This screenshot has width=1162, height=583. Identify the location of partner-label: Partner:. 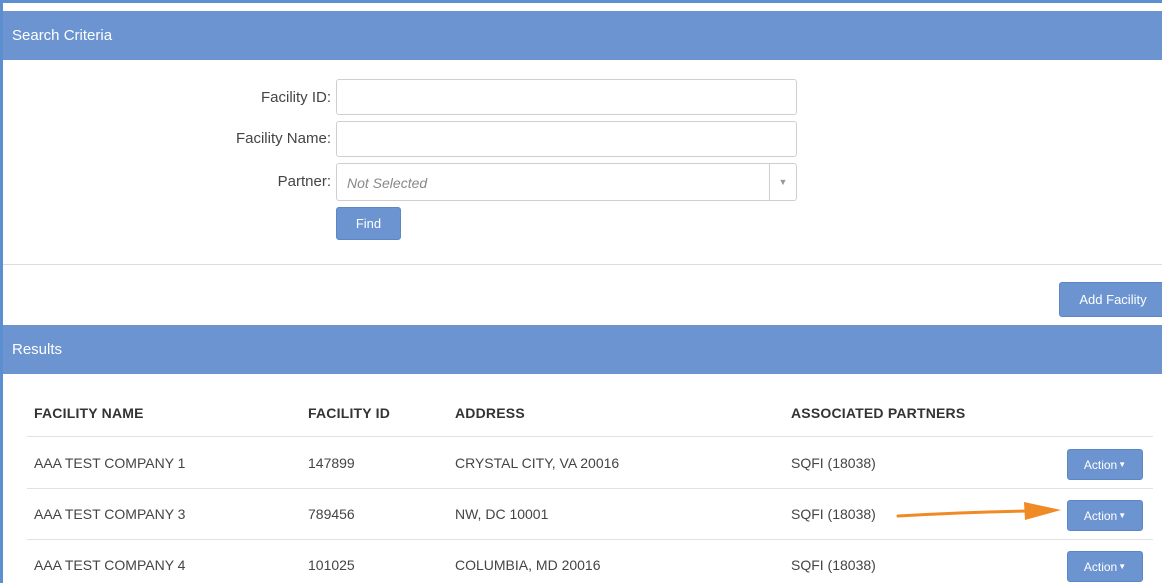
(304, 181).